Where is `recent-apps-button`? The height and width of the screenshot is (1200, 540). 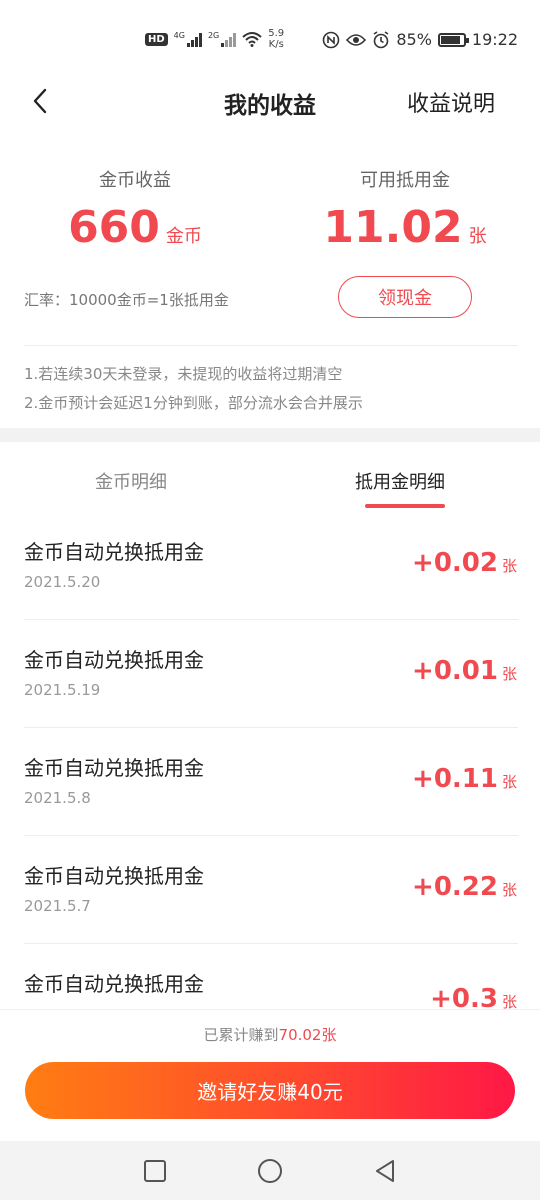 recent-apps-button is located at coordinates (155, 1171).